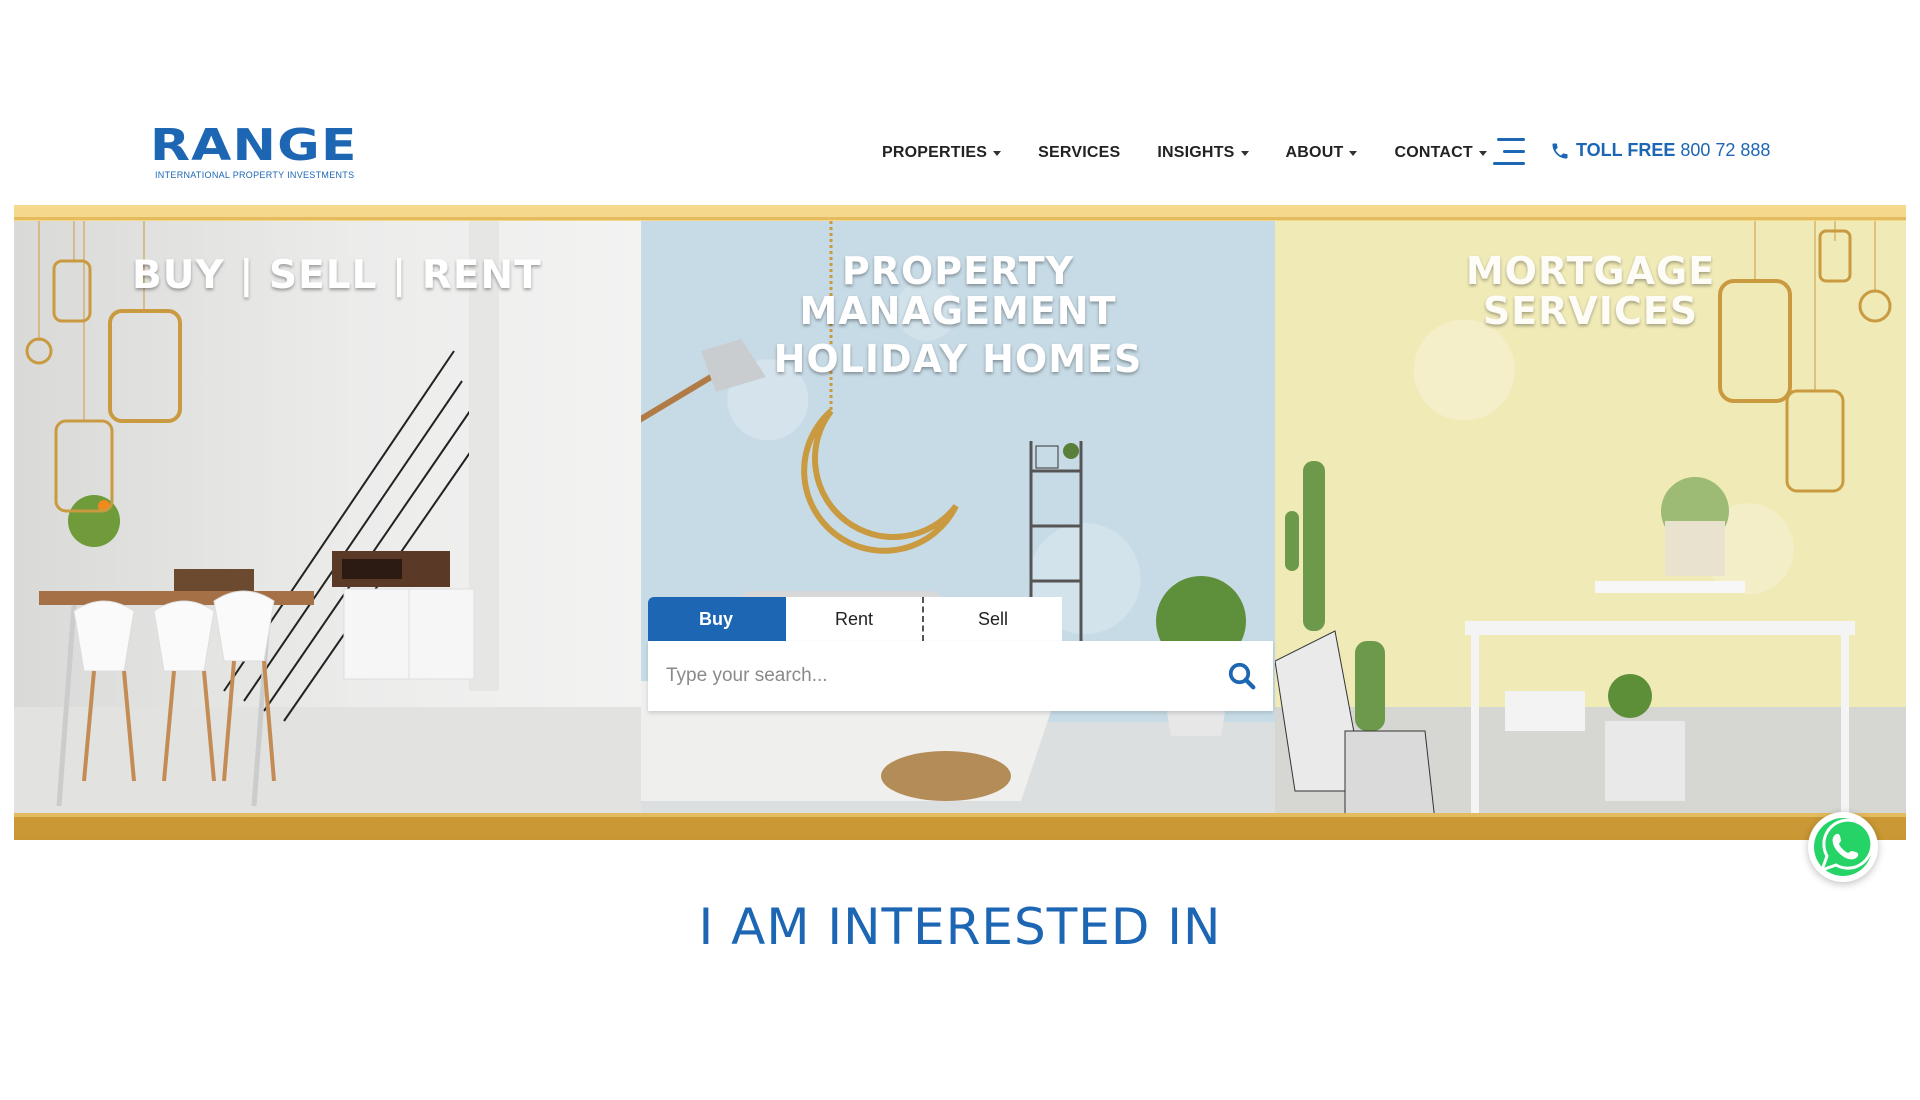  I want to click on whatsapp-button, so click(1843, 847).